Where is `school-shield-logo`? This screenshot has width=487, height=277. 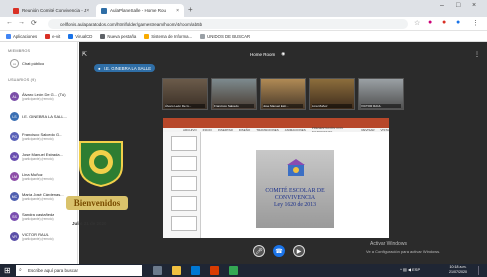 school-shield-logo is located at coordinates (101, 164).